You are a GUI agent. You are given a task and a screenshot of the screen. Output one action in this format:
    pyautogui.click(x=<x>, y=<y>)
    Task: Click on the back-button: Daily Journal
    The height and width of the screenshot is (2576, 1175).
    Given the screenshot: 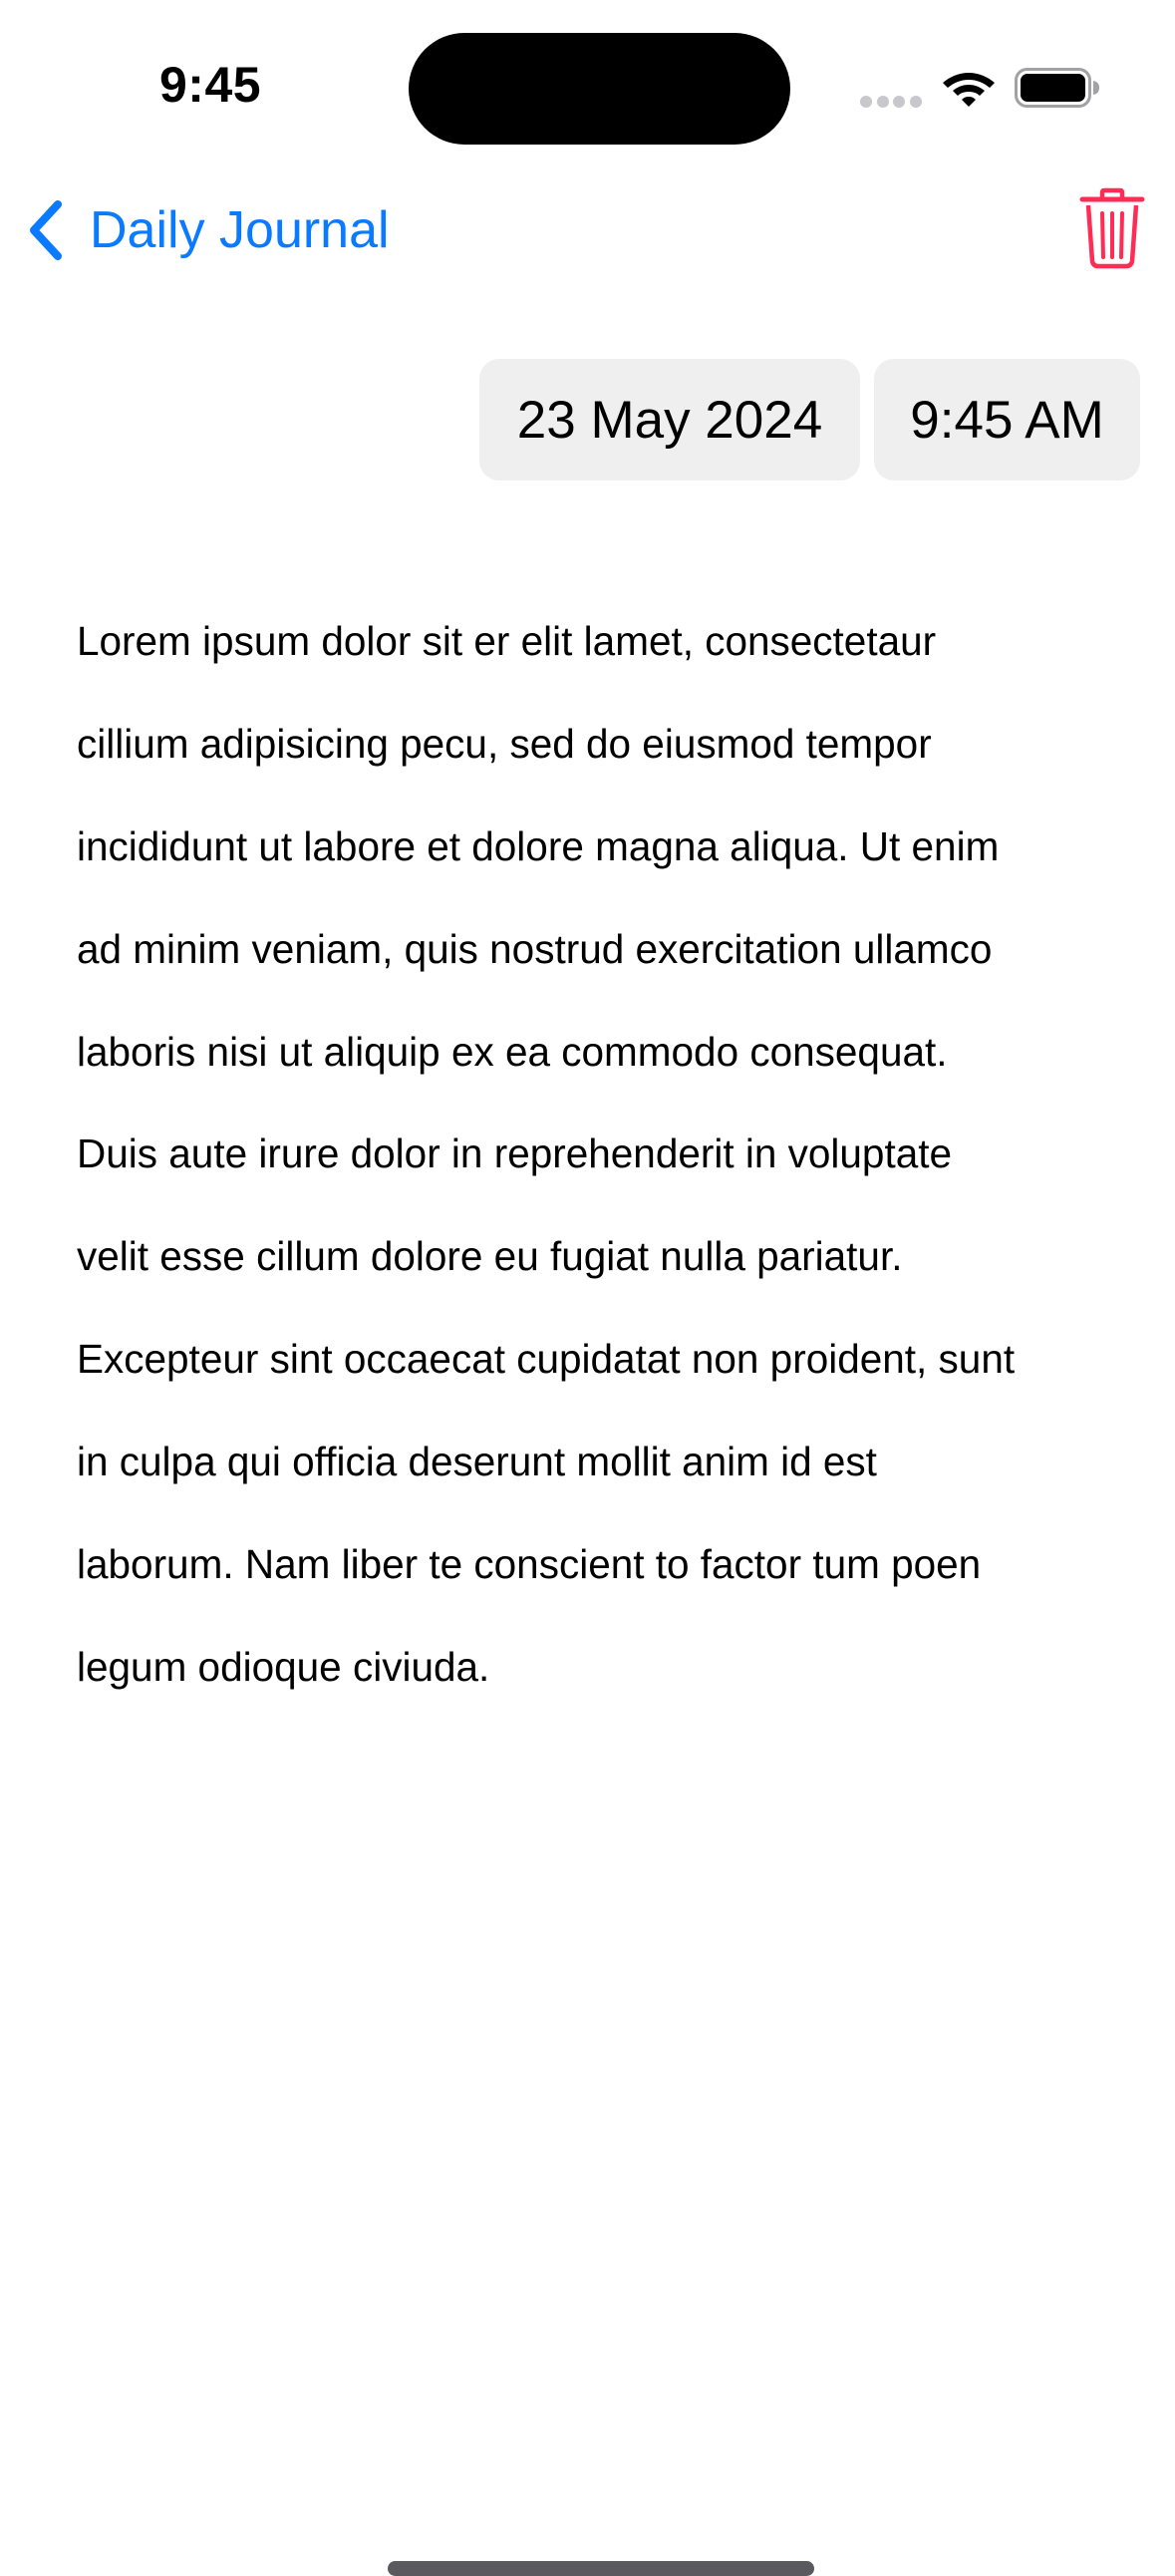 What is the action you would take?
    pyautogui.click(x=208, y=230)
    